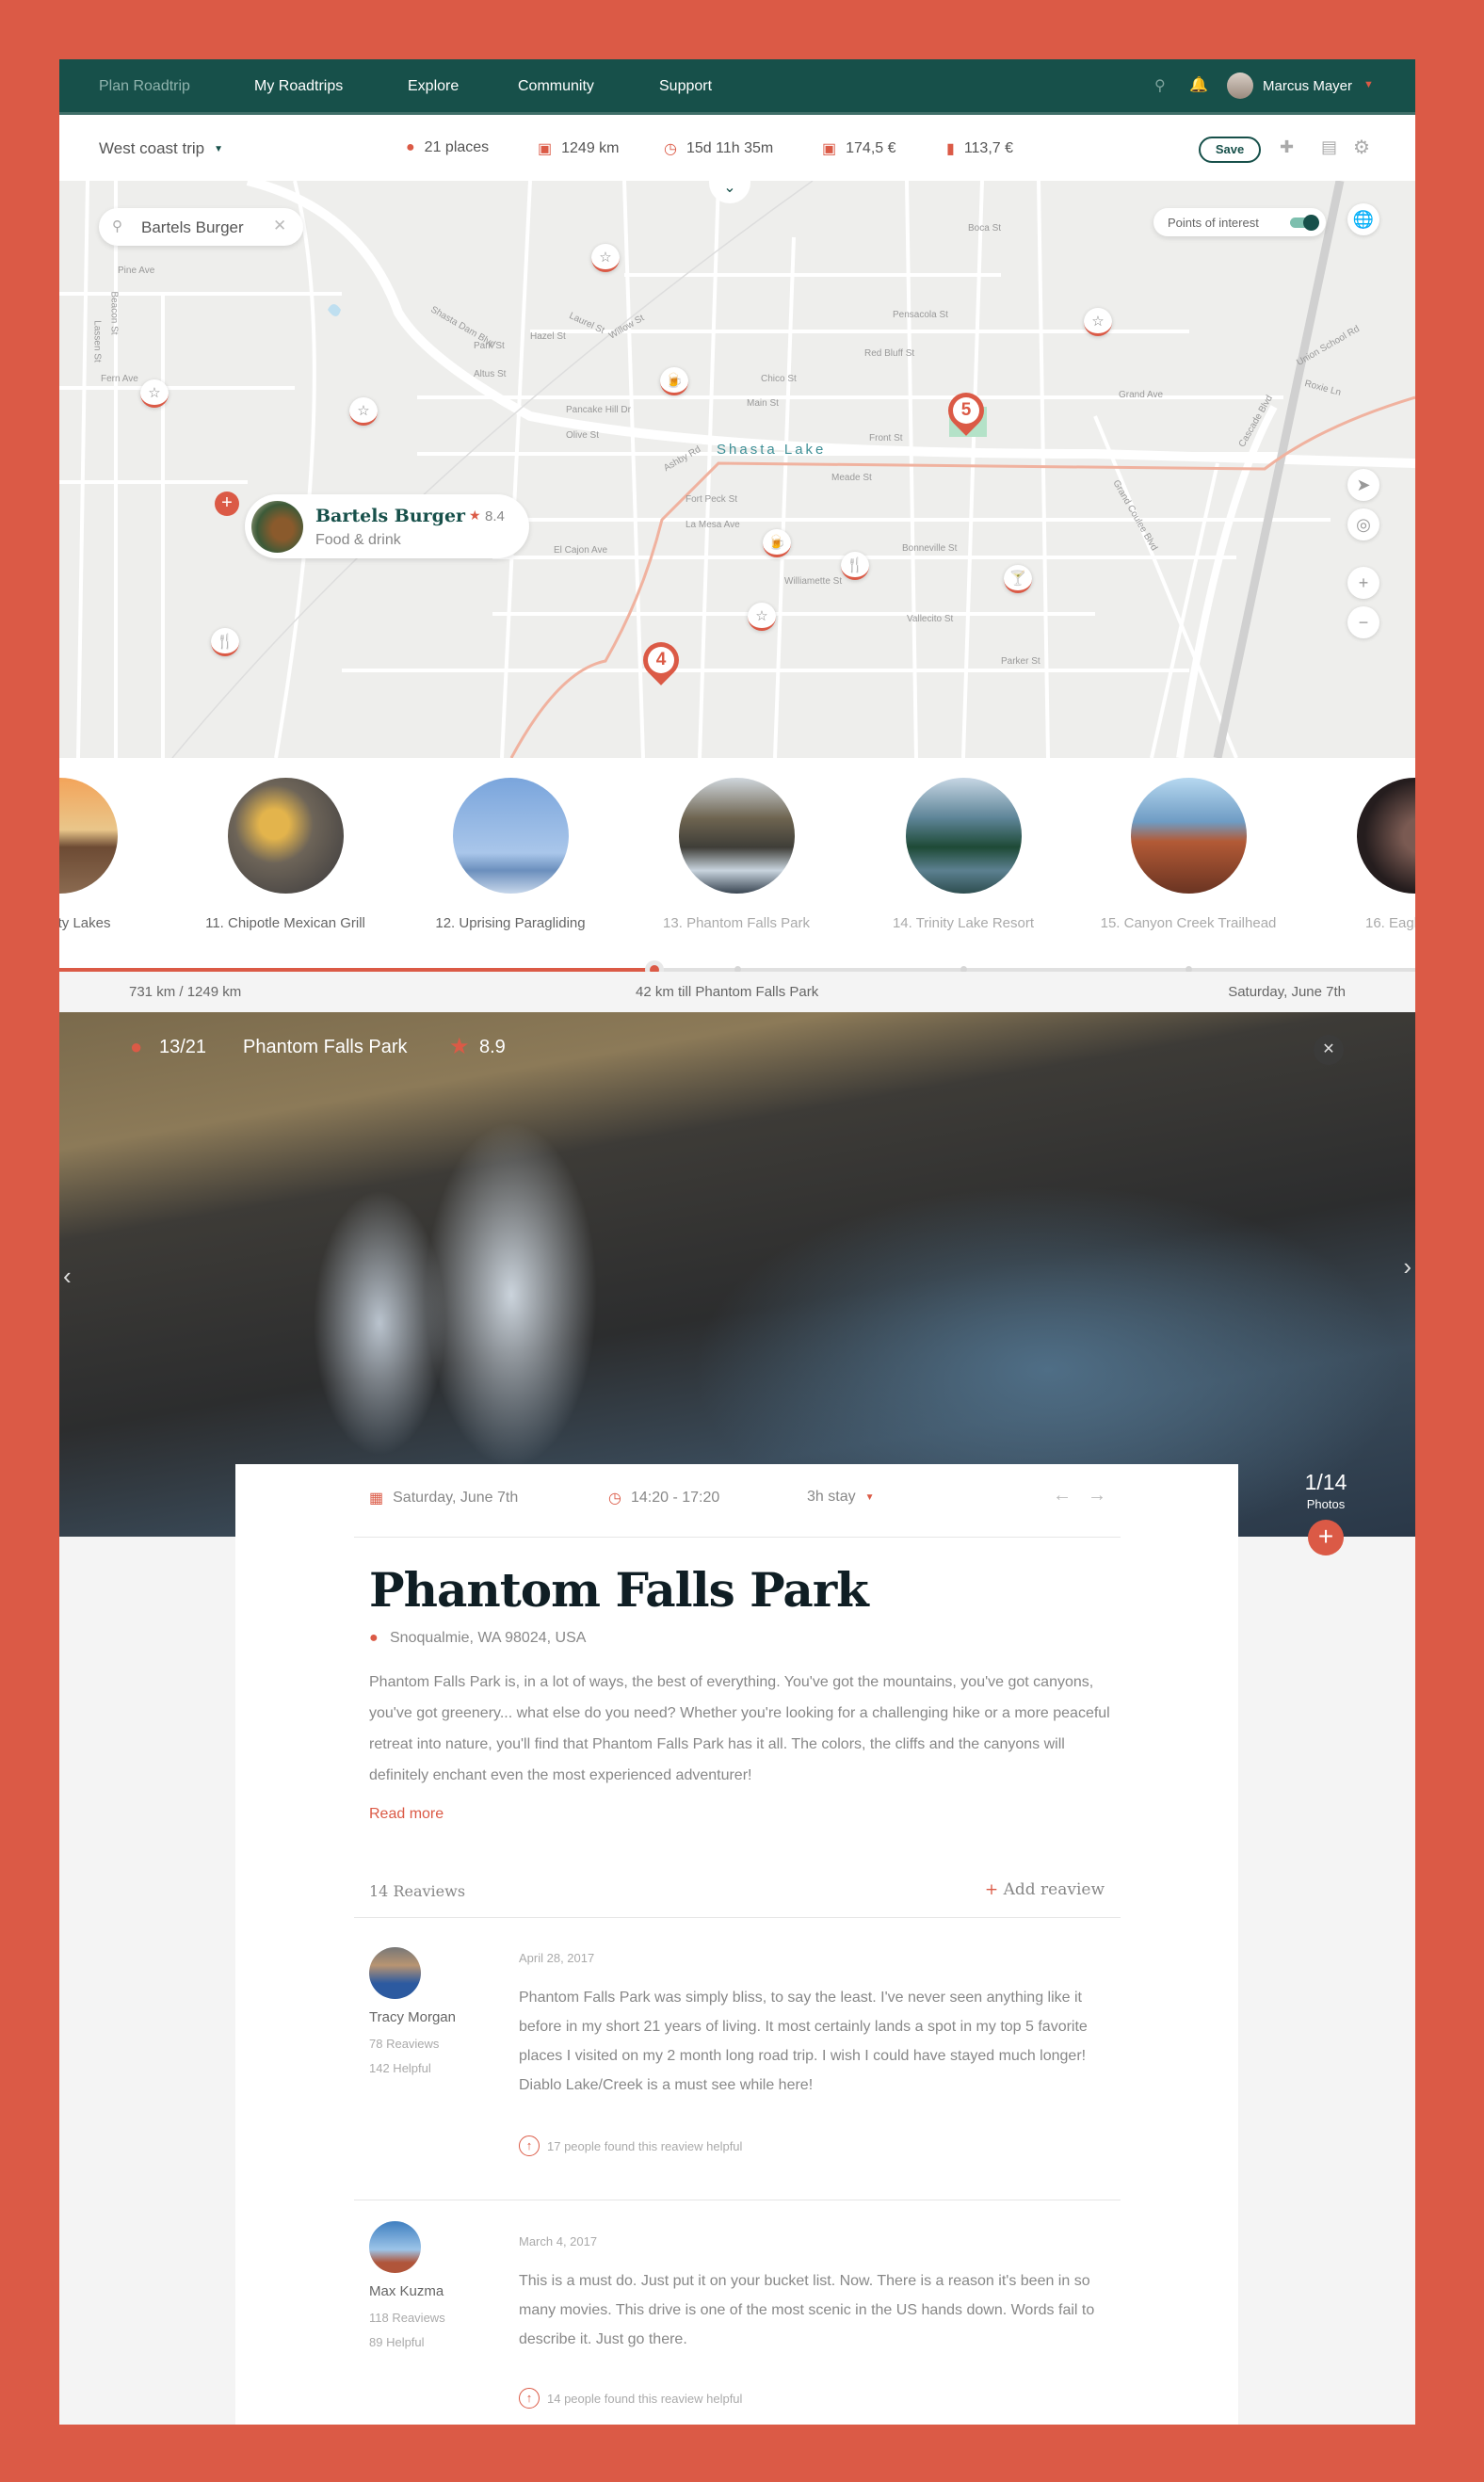 The width and height of the screenshot is (1484, 2482). I want to click on stop-item: 11. Chipotle Mexican Grill, so click(285, 856).